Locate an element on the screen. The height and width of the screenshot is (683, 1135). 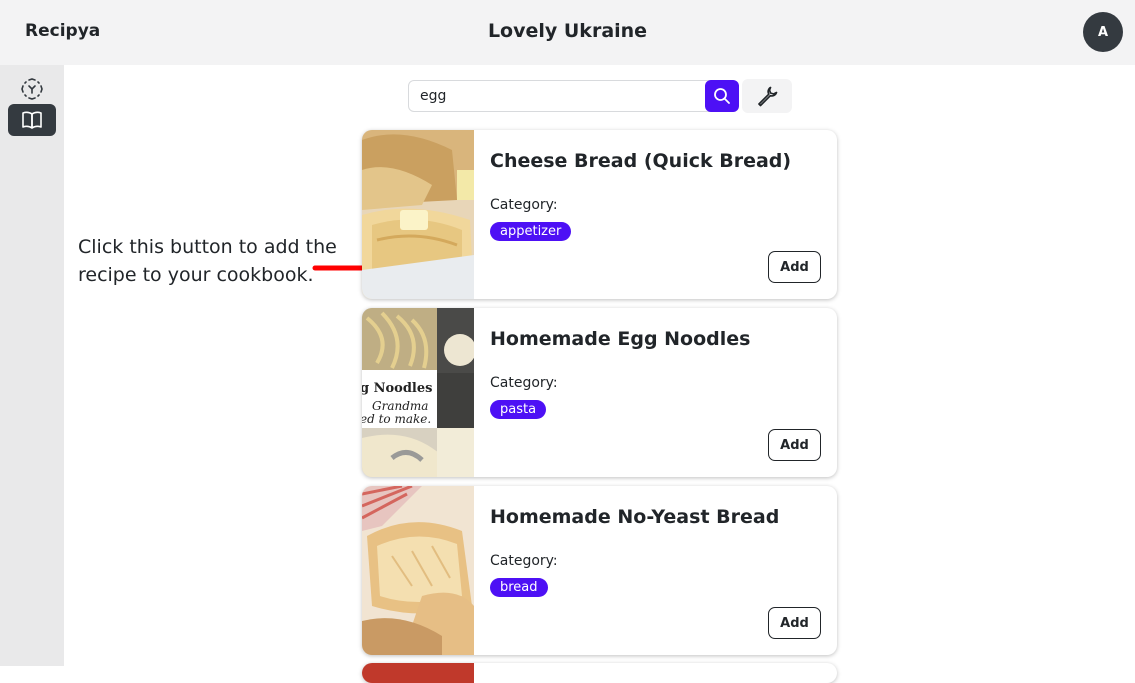
page-title: Lovely Ukraine is located at coordinates (567, 31).